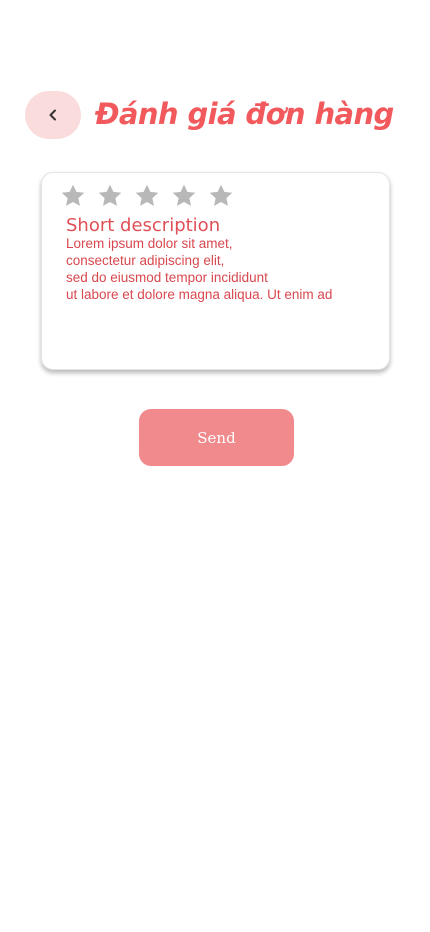 The width and height of the screenshot is (430, 932). I want to click on star-rating, so click(151, 196).